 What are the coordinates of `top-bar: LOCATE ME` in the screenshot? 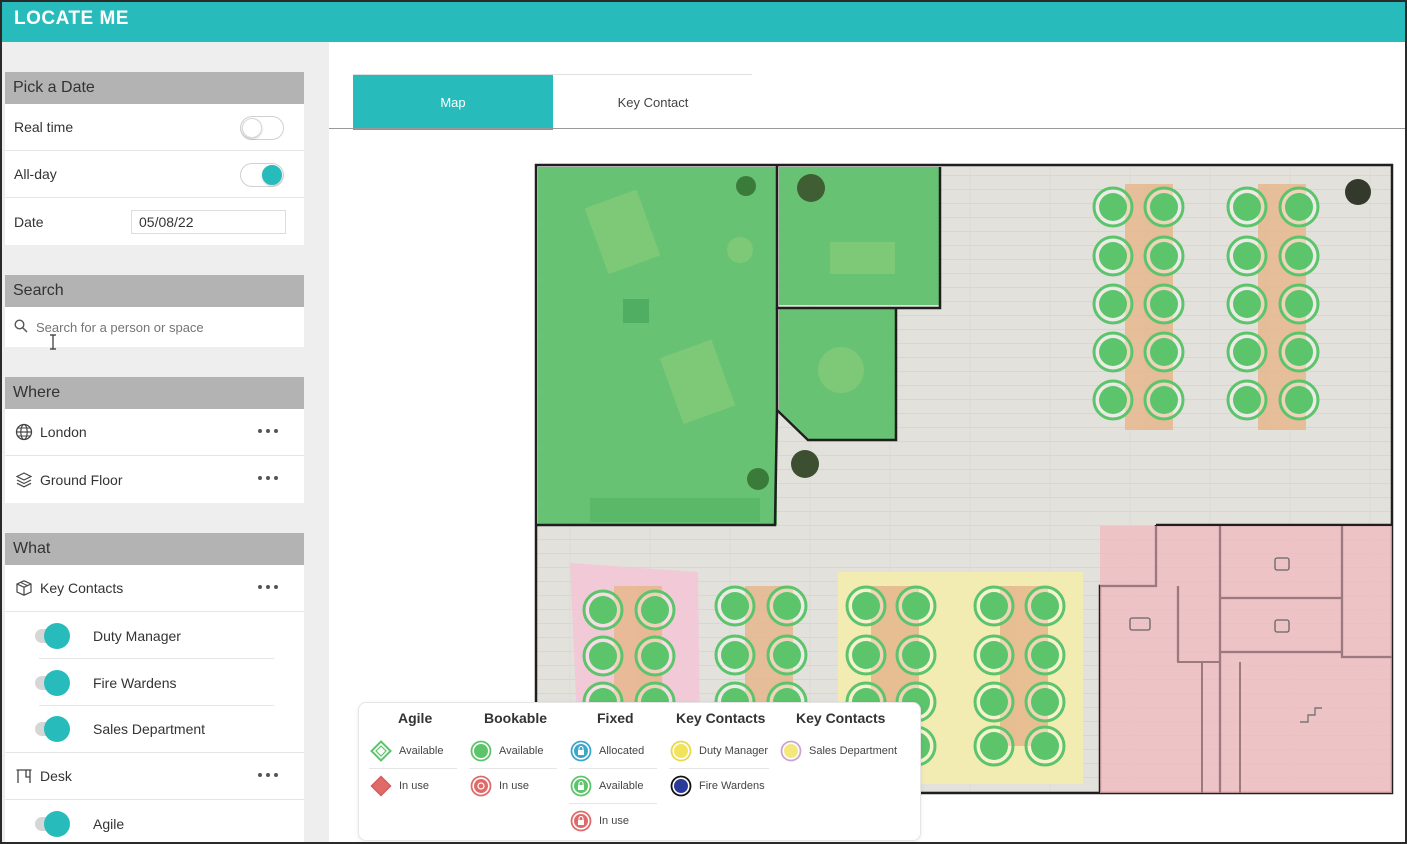 It's located at (703, 21).